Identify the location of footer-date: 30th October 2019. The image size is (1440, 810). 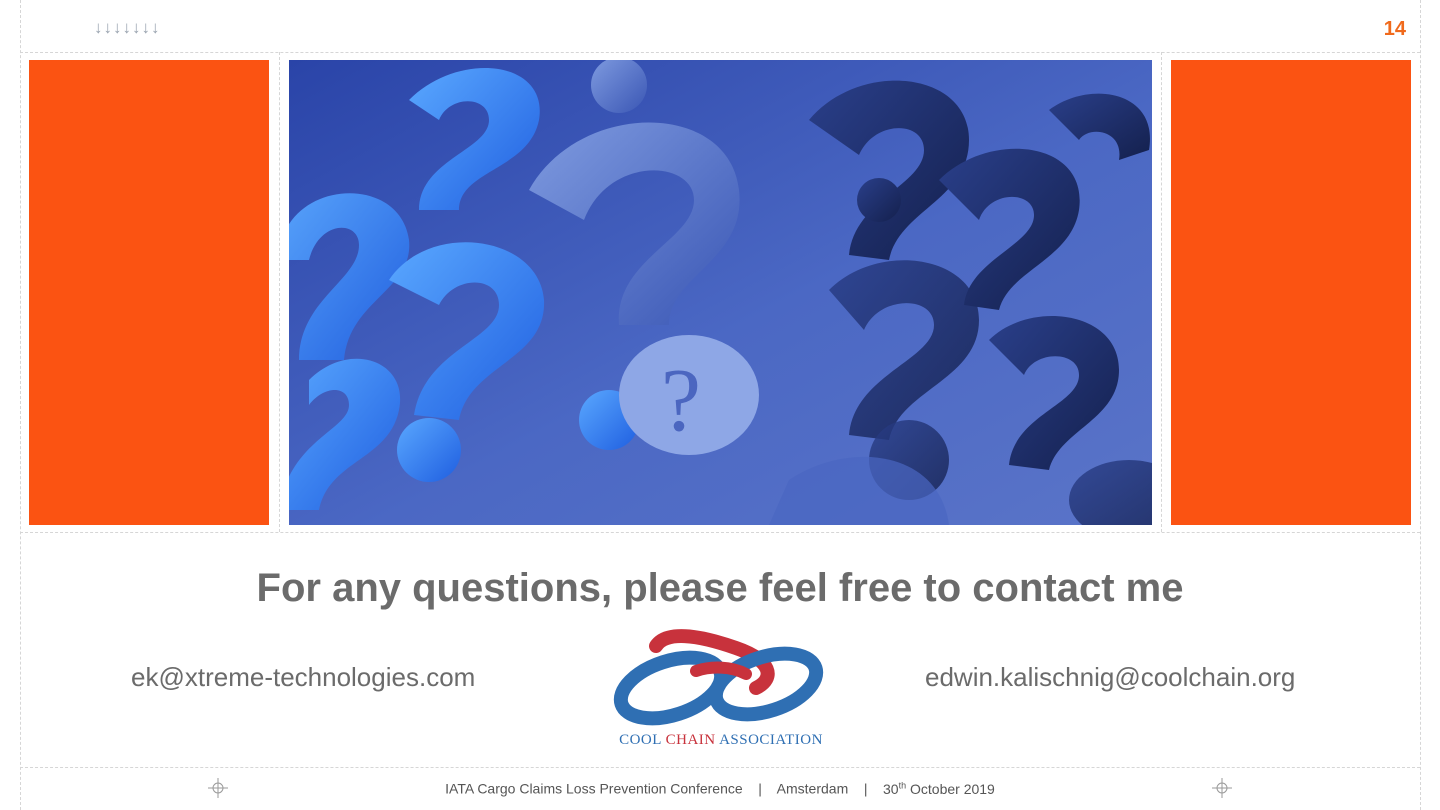
(939, 788).